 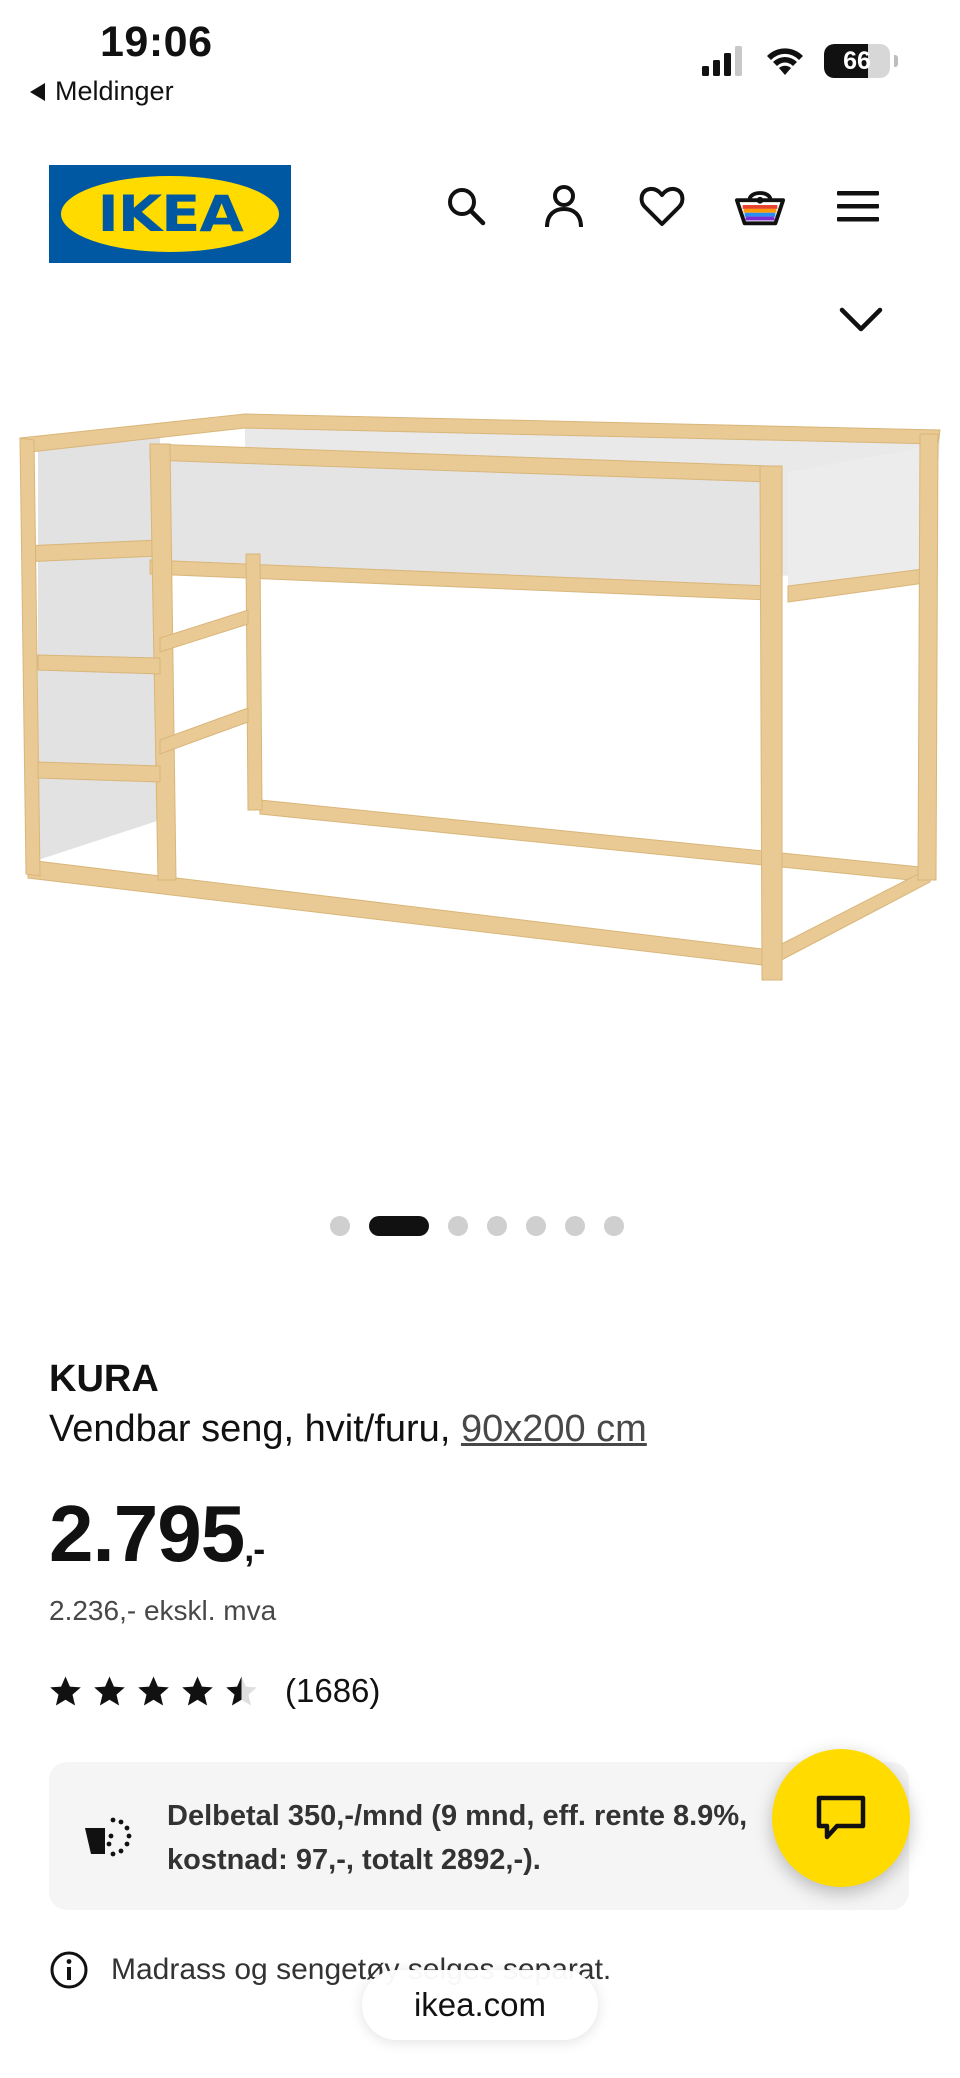 I want to click on price-value: 2.795, so click(x=147, y=1533).